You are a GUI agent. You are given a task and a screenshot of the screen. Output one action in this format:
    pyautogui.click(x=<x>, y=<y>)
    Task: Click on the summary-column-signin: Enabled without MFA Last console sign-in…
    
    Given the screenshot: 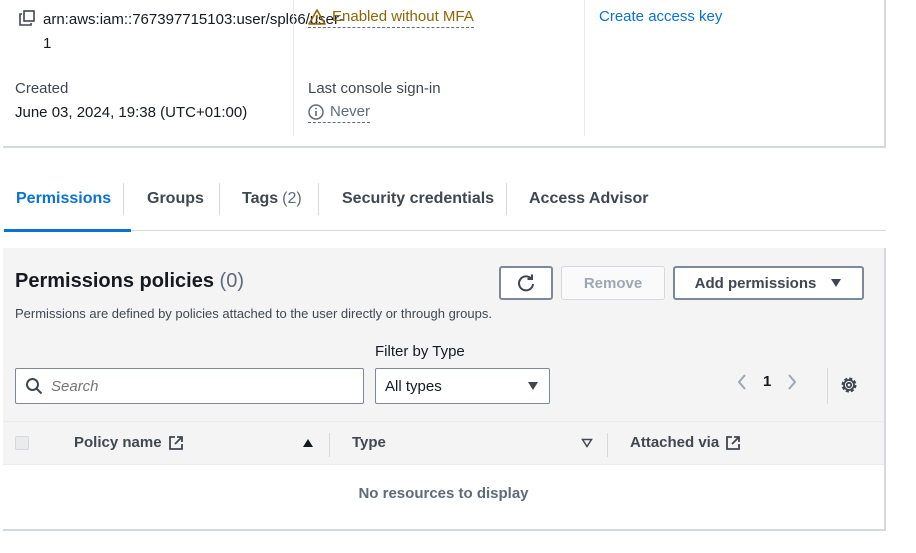 What is the action you would take?
    pyautogui.click(x=438, y=68)
    